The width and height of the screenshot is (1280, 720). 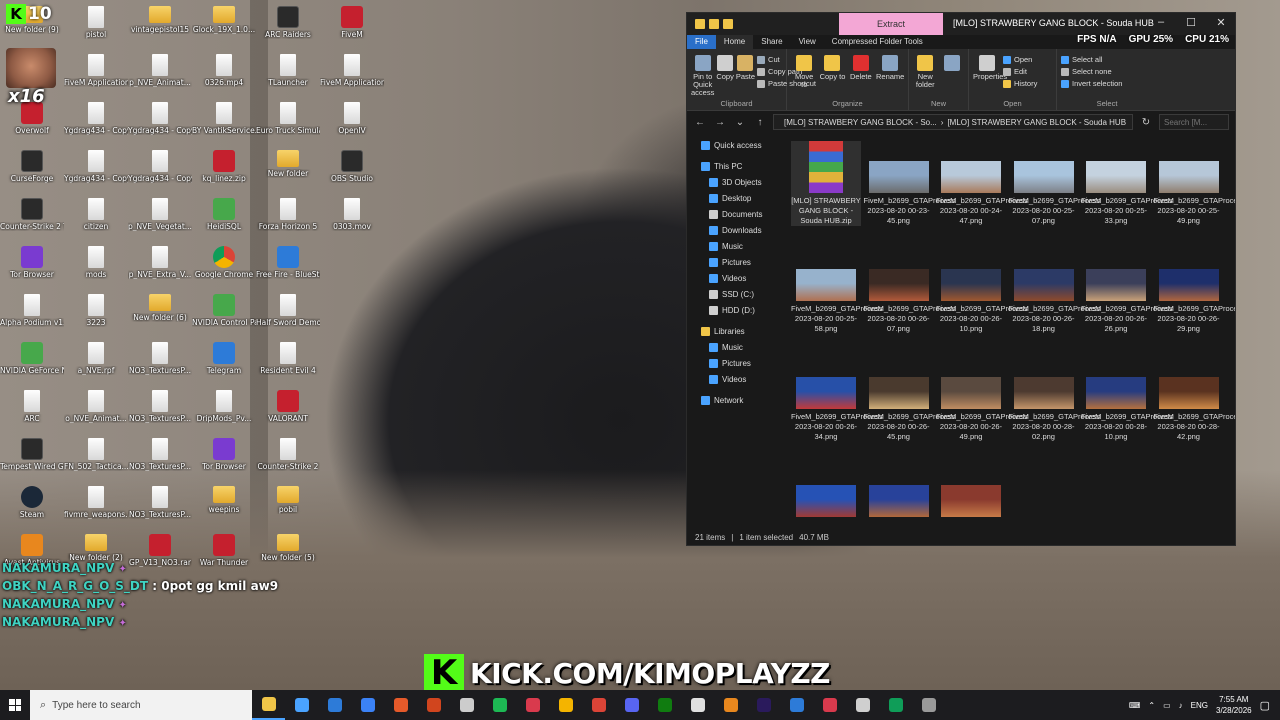 I want to click on desktop-icon: New folder (2), so click(x=96, y=548).